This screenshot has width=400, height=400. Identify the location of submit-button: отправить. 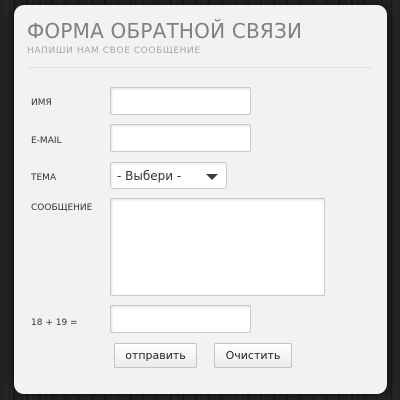
(155, 355).